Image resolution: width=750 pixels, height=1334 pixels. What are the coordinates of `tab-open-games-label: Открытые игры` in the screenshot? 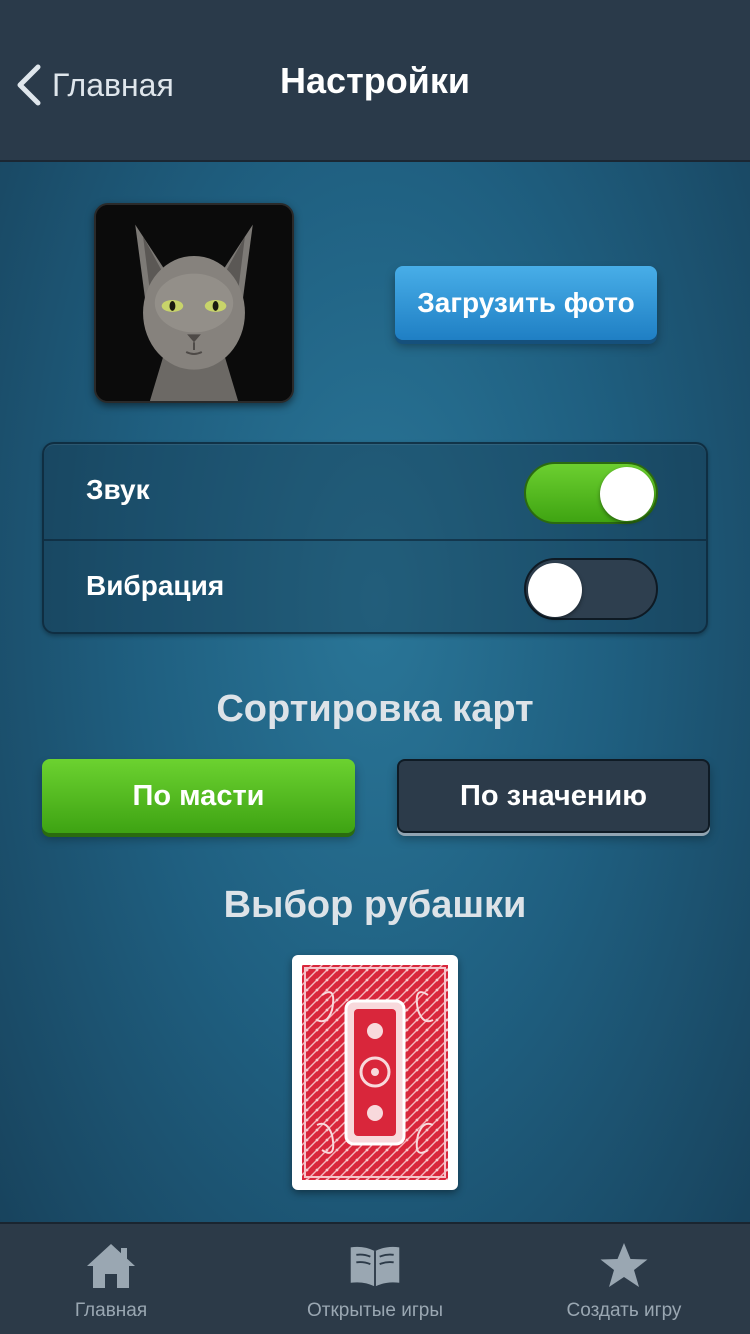 It's located at (375, 1310).